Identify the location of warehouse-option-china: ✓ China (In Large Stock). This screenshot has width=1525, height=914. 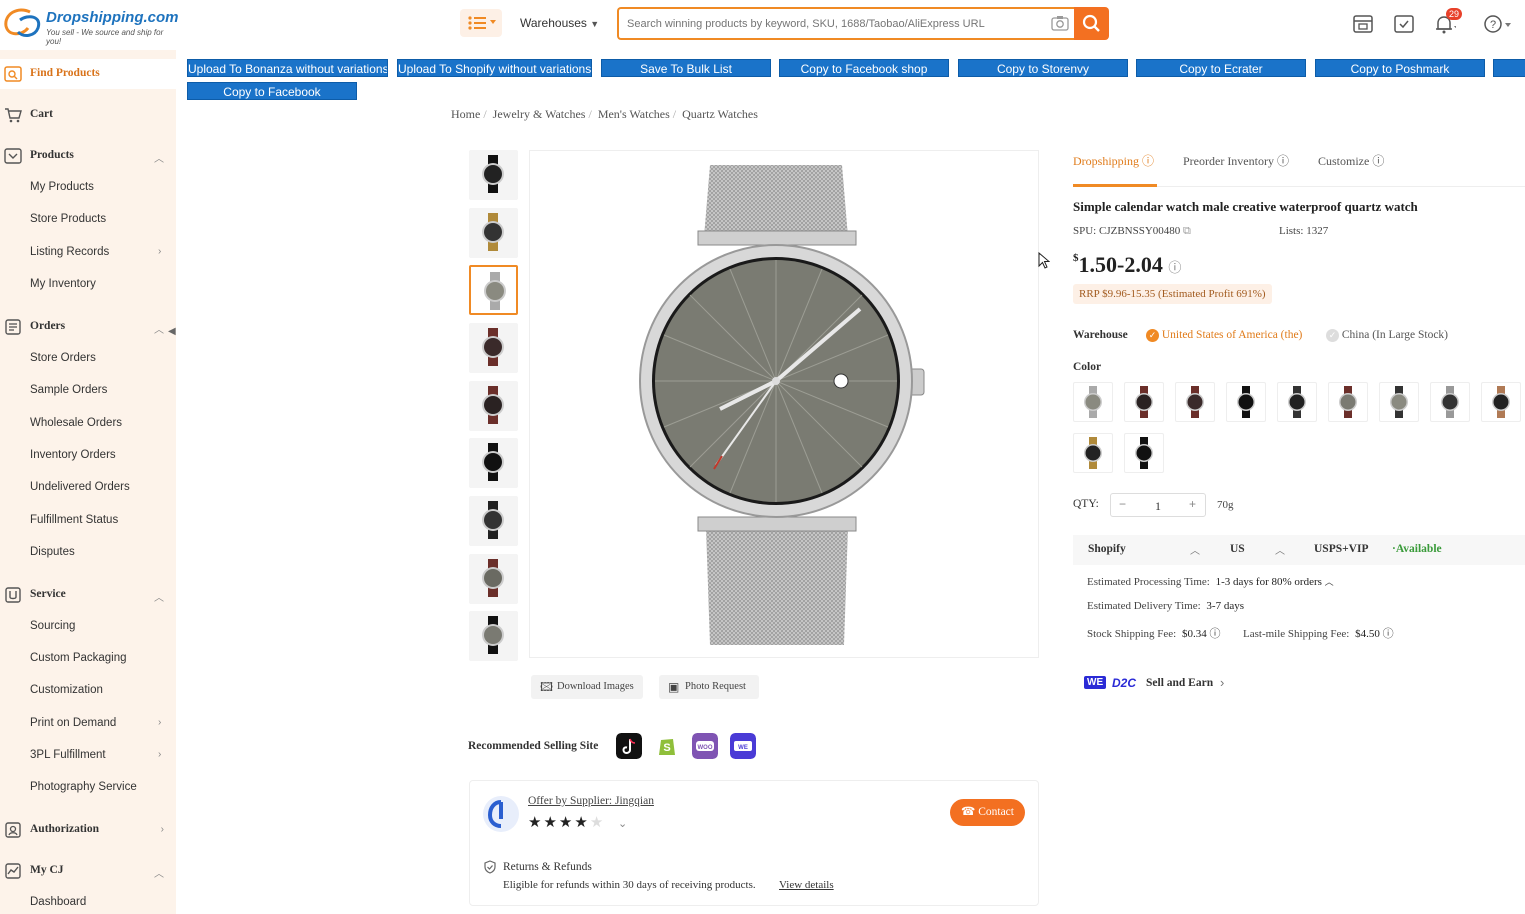
(1387, 335).